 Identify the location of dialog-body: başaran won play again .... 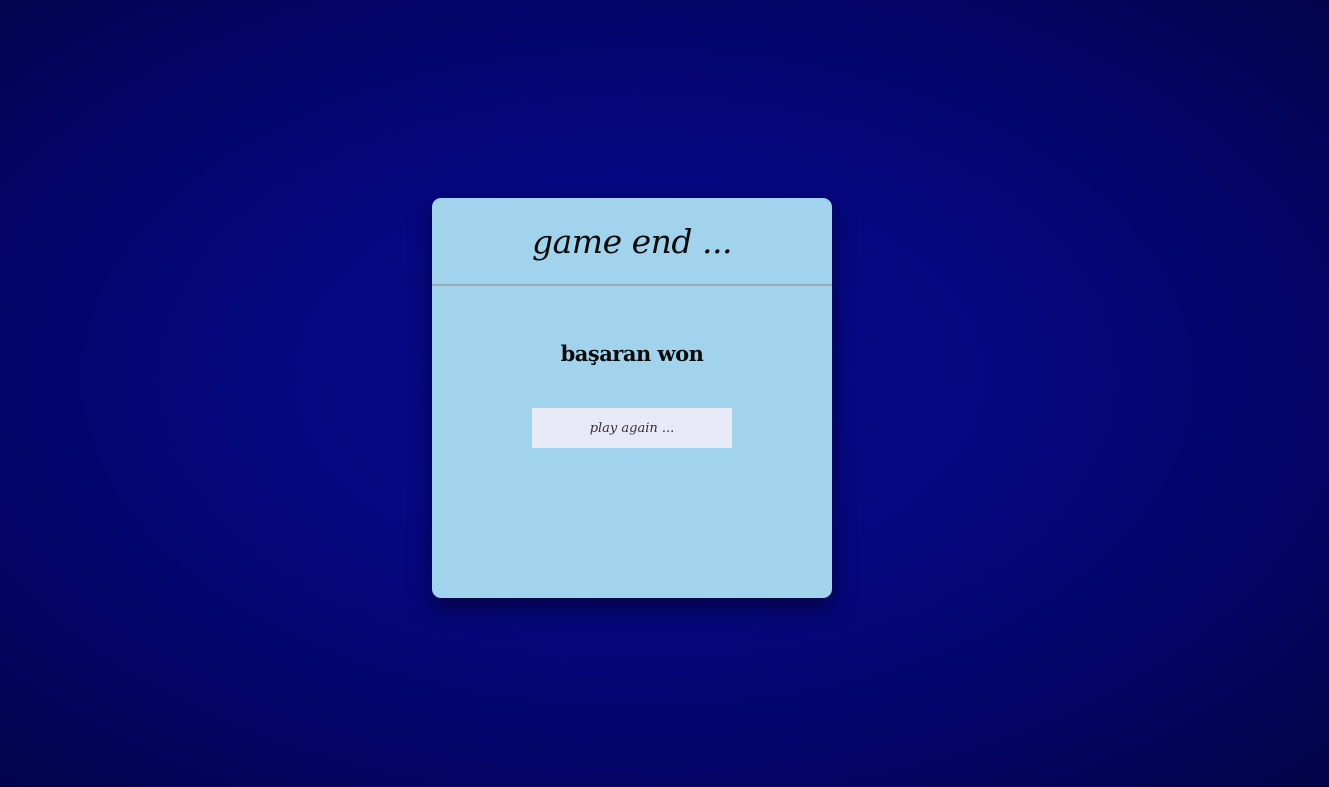
(632, 367).